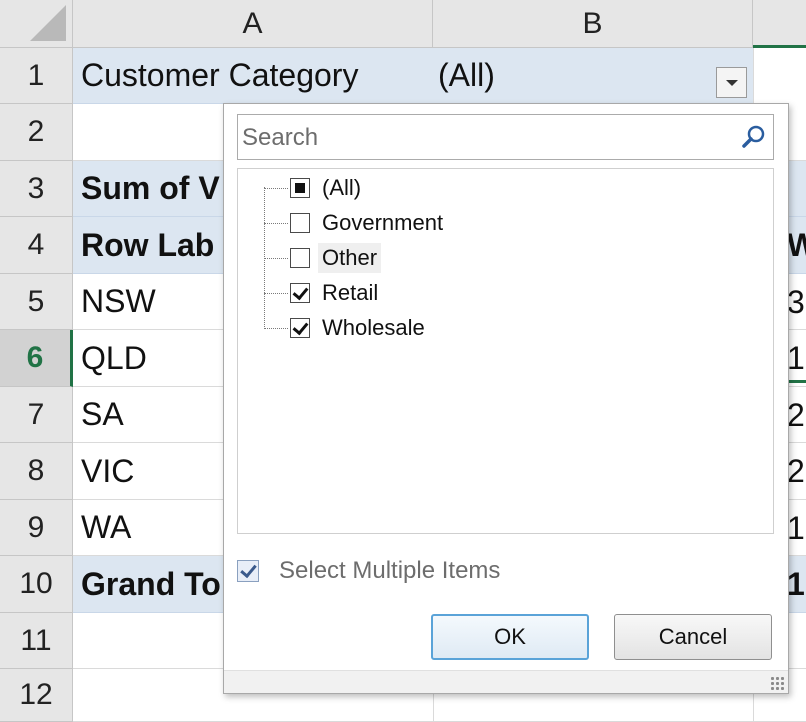  Describe the element at coordinates (36, 584) in the screenshot. I see `row-header-10: 10` at that location.